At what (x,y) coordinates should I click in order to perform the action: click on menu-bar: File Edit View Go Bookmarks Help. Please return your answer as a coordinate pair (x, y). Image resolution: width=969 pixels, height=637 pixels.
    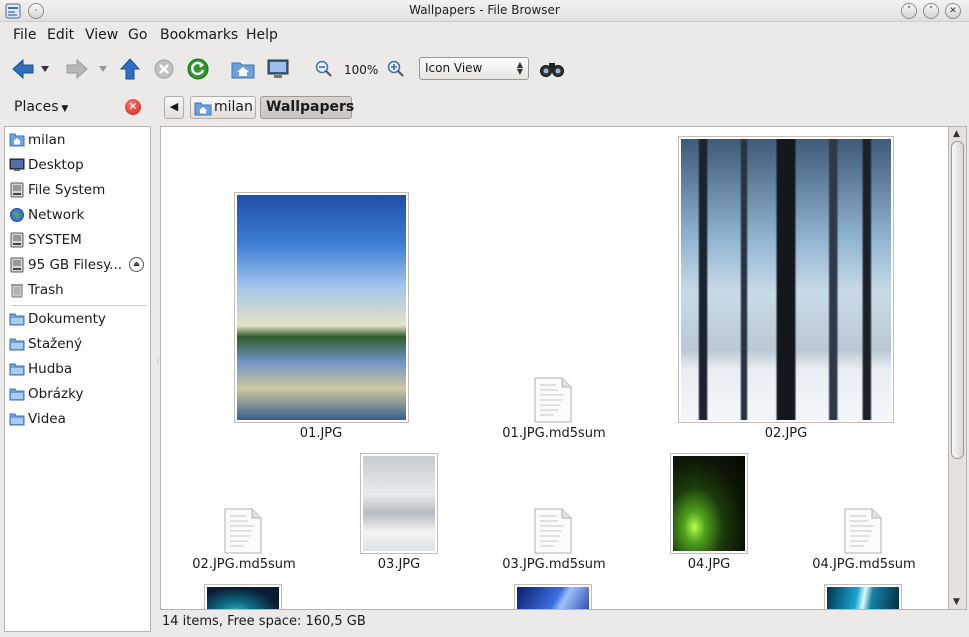
    Looking at the image, I should click on (484, 35).